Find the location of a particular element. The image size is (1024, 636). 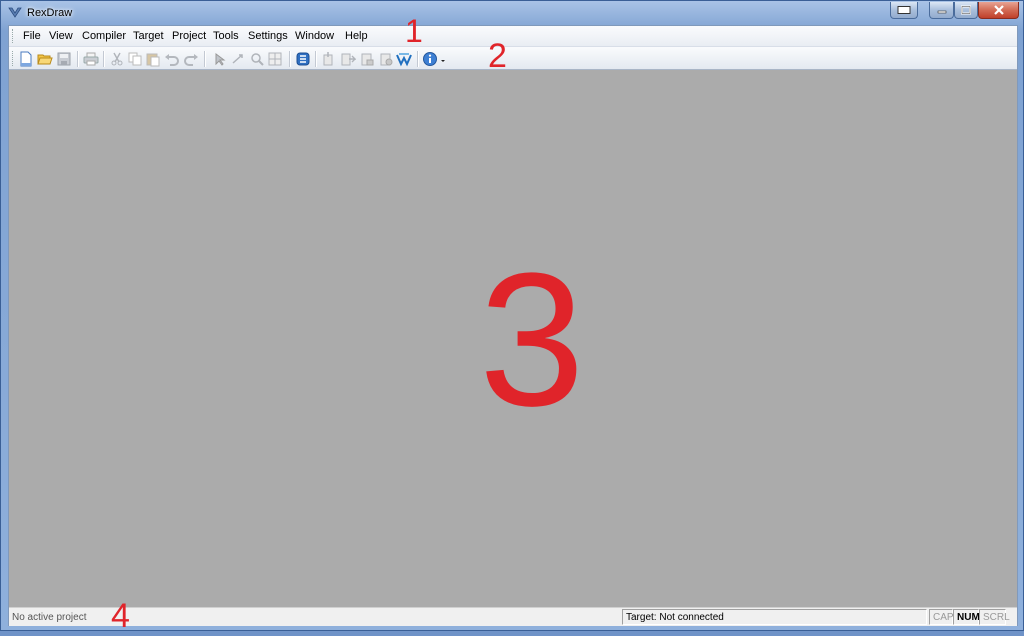

menu-settings: Settings is located at coordinates (268, 36).